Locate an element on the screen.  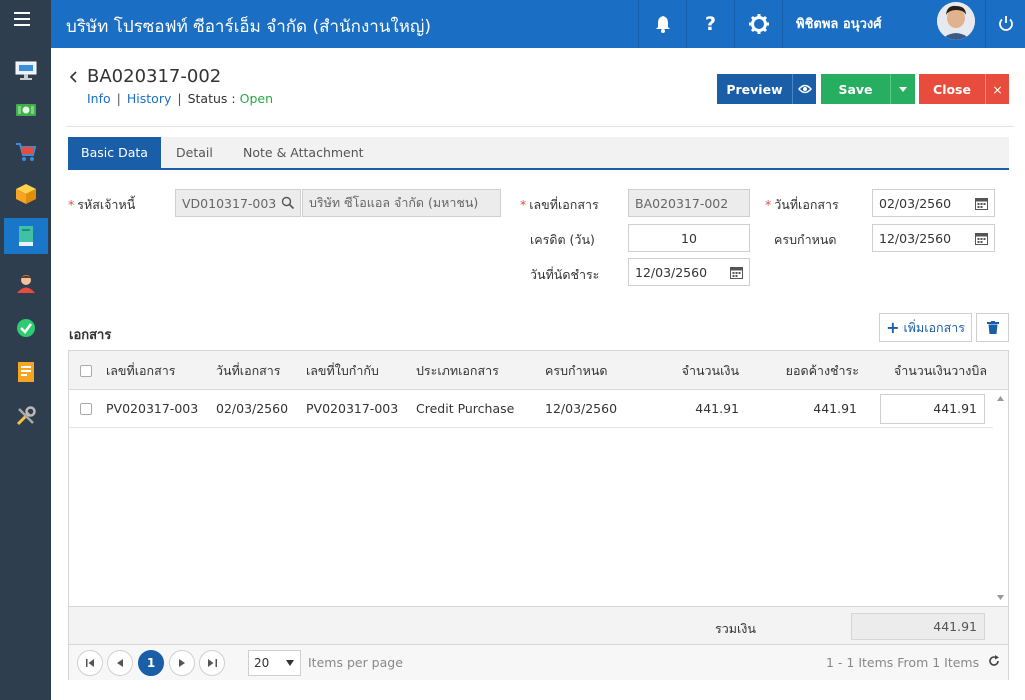
delete-button is located at coordinates (992, 327).